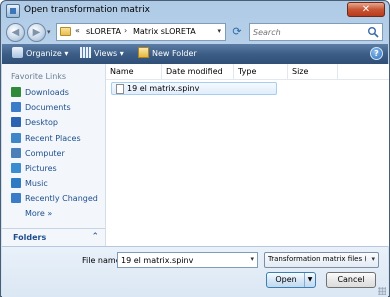  I want to click on back-button: ◀, so click(15, 32).